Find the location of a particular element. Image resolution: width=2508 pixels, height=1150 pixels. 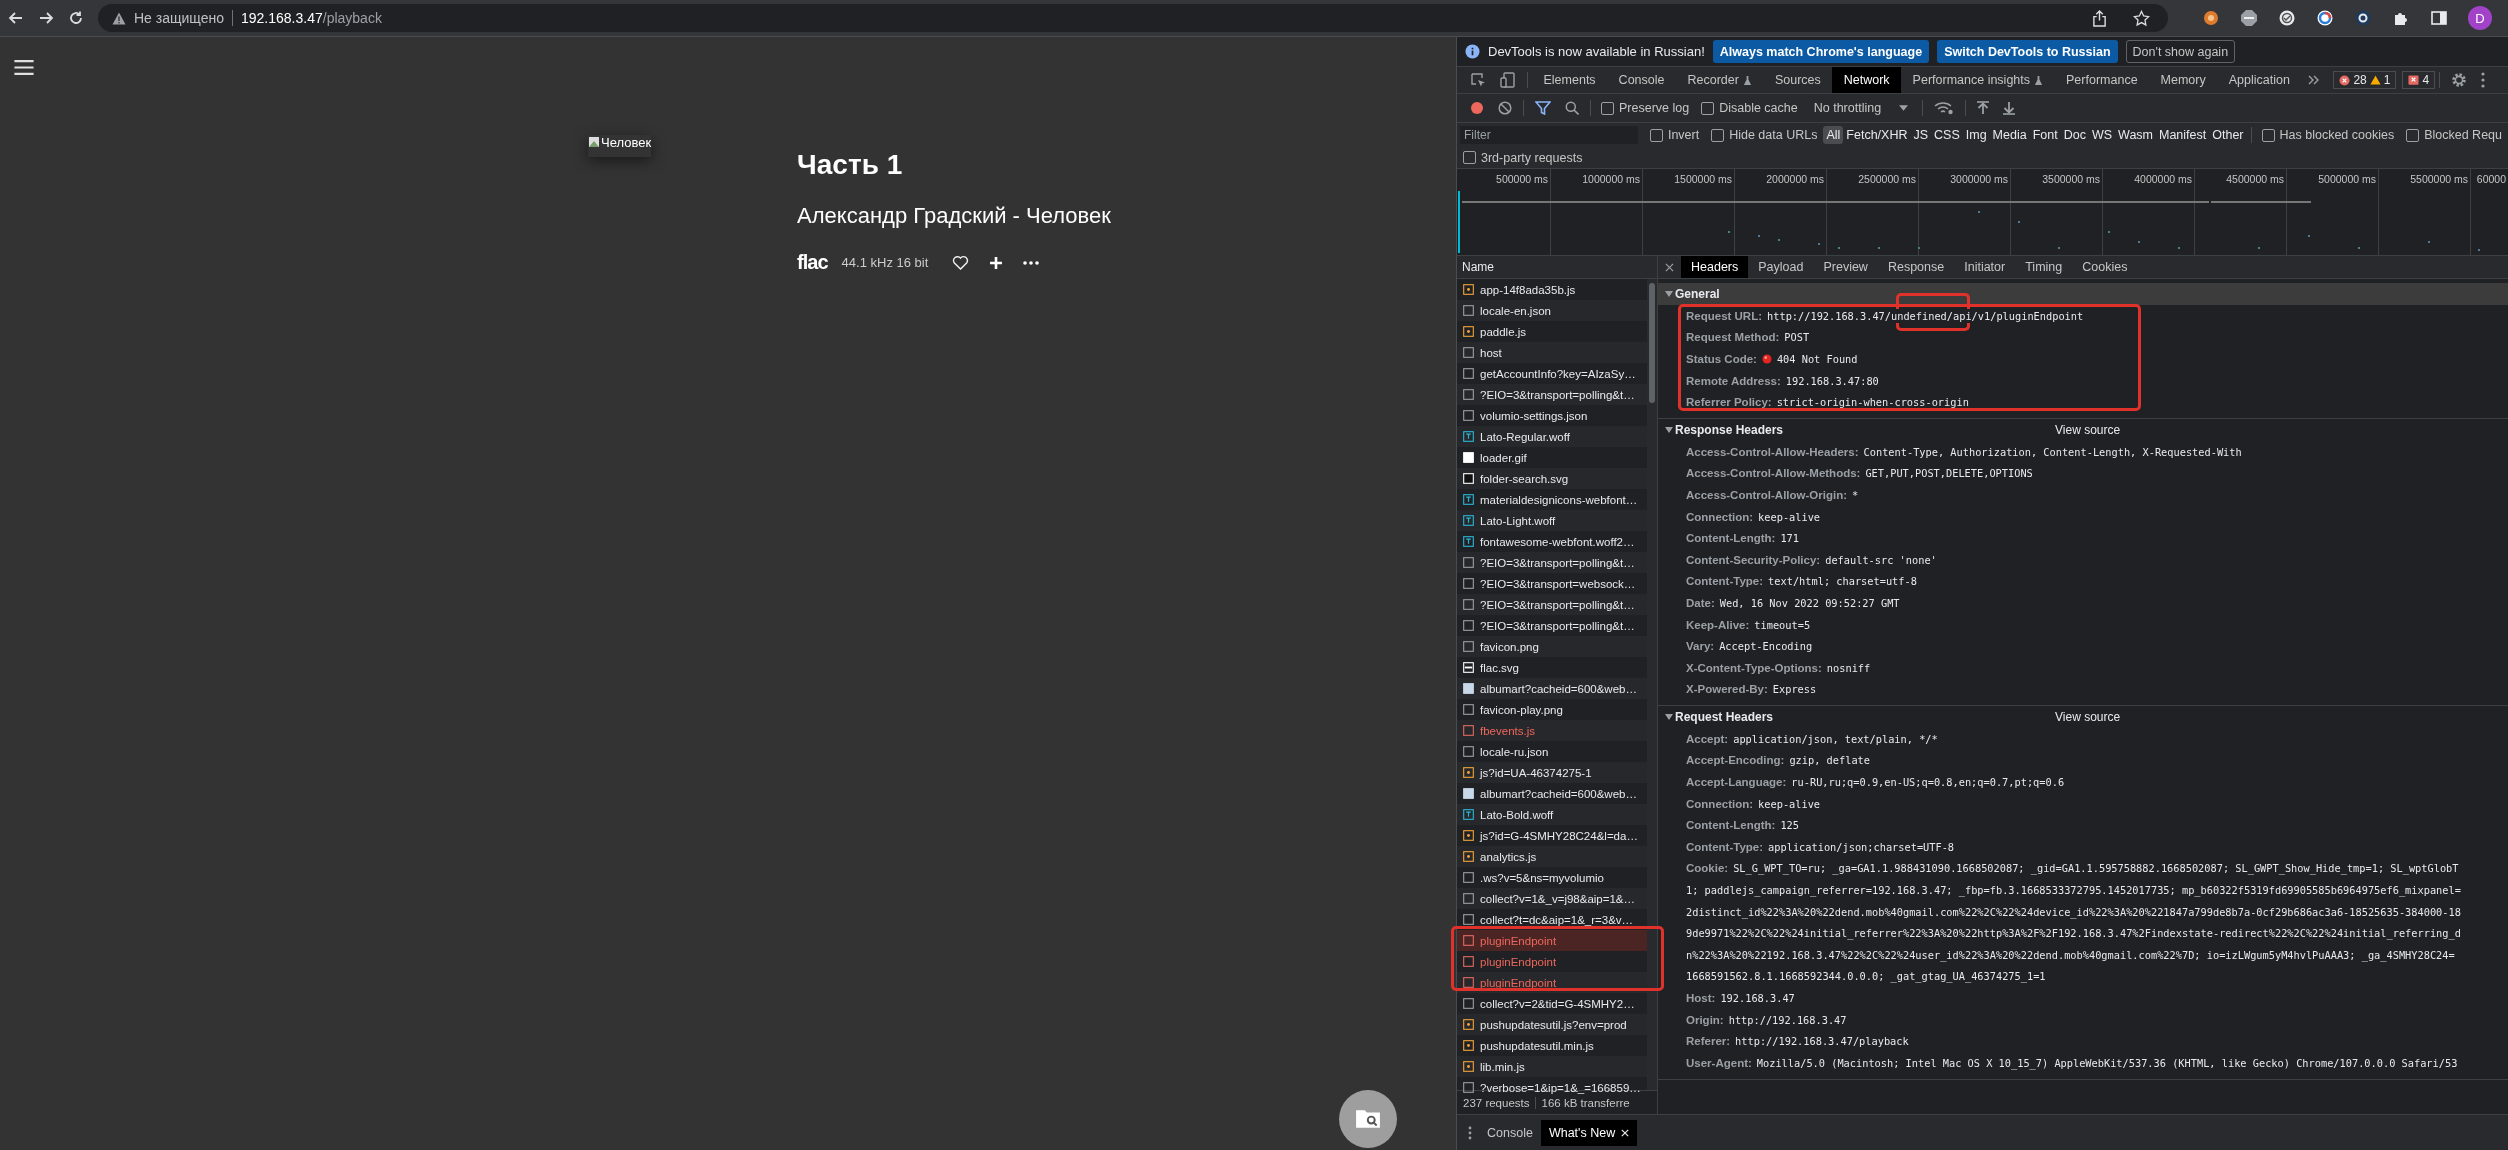

panel-tab: Recorder is located at coordinates (1720, 80).